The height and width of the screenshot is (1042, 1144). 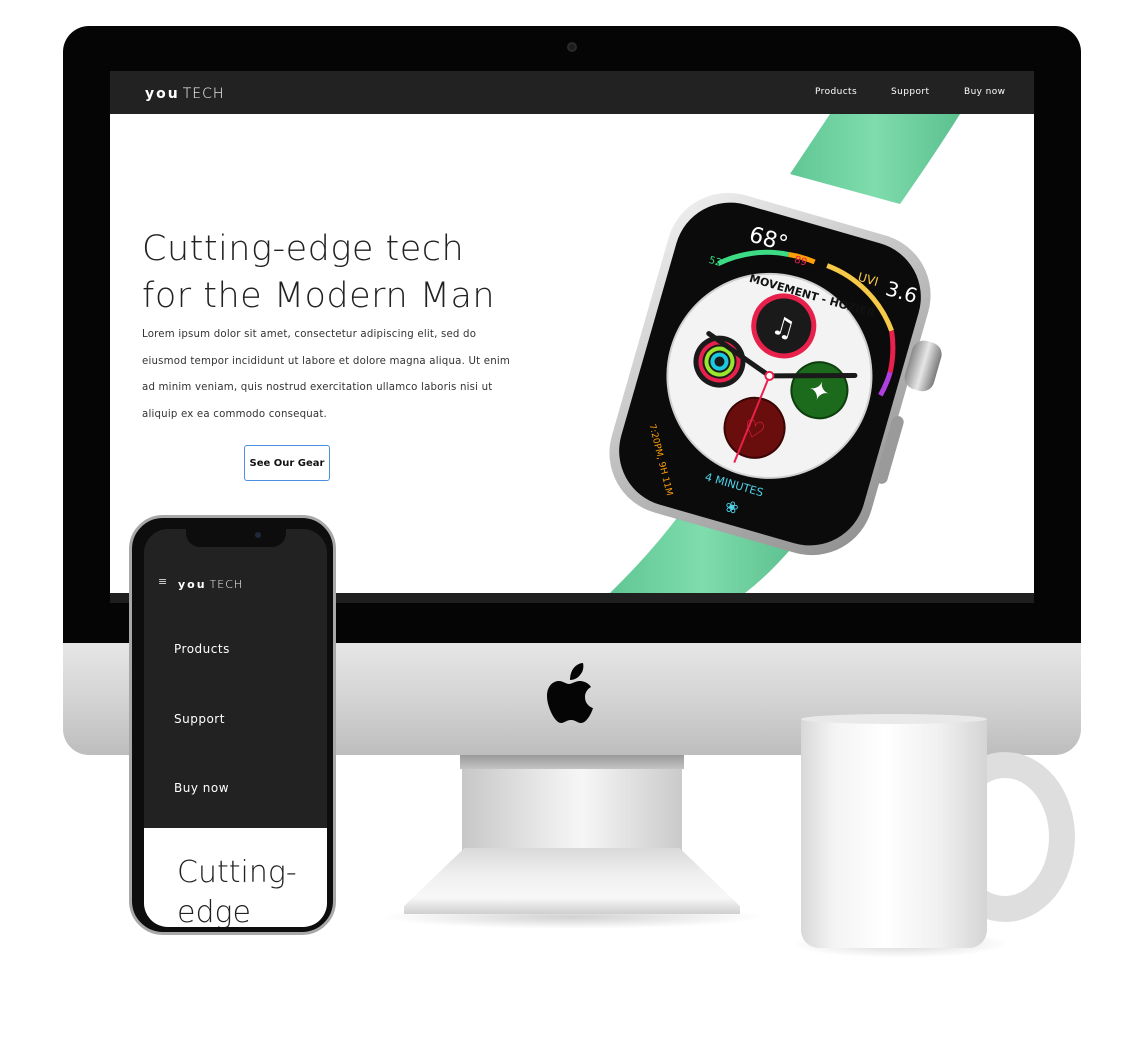 I want to click on mobile-nav-buy-now-link: Buy now, so click(x=201, y=788).